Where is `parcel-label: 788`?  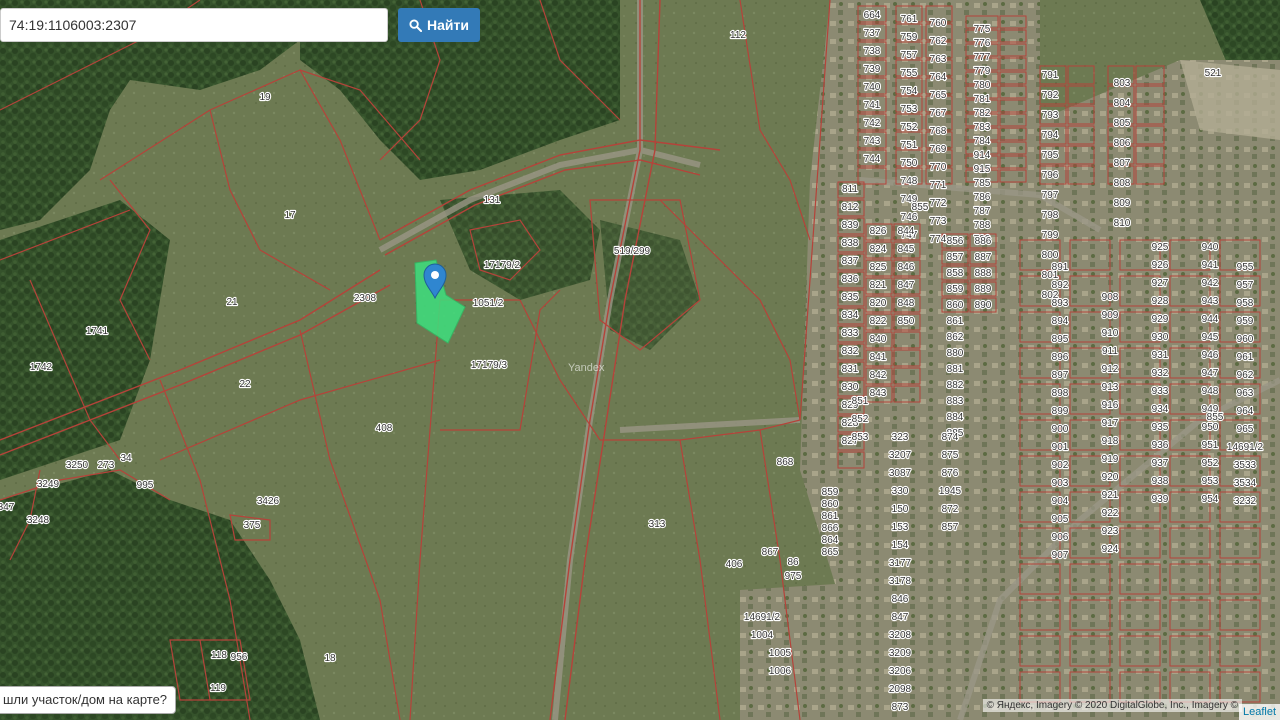
parcel-label: 788 is located at coordinates (982, 225).